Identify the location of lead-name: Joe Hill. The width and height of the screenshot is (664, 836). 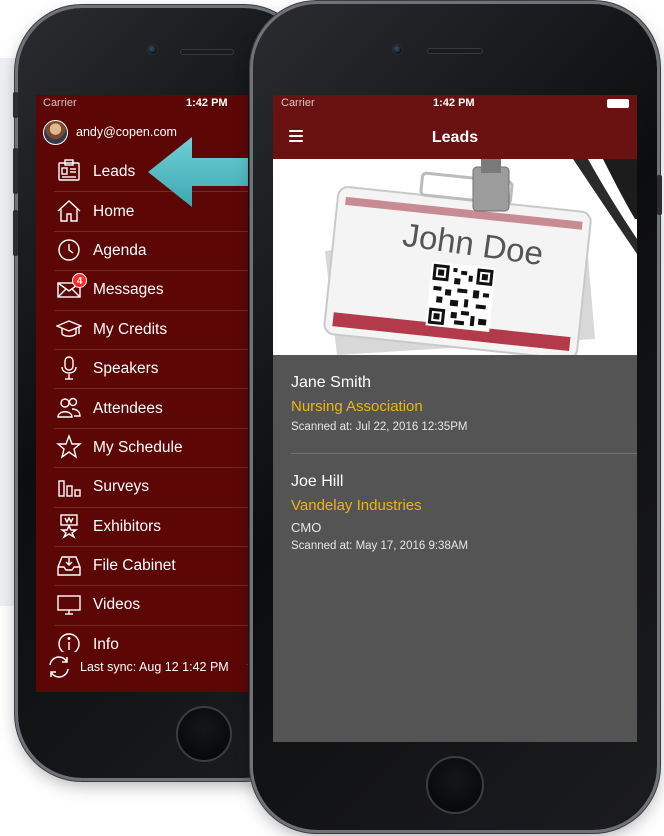
(317, 481).